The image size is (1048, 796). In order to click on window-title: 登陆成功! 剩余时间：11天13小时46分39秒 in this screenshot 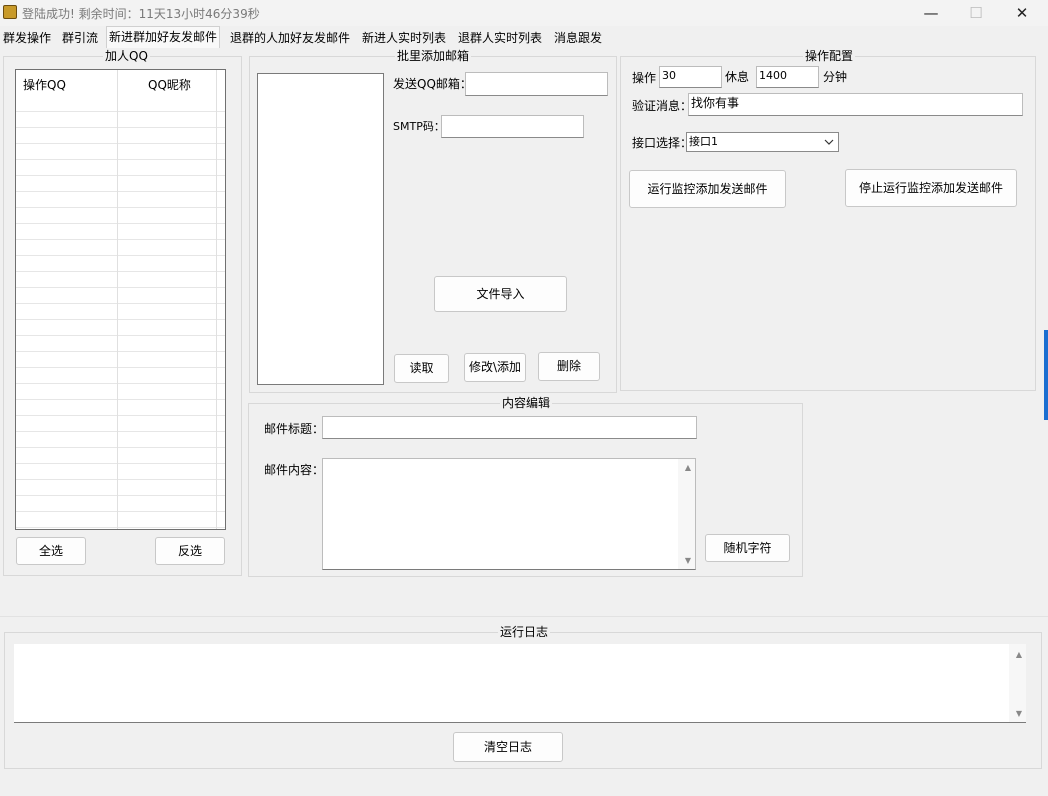, I will do `click(141, 14)`.